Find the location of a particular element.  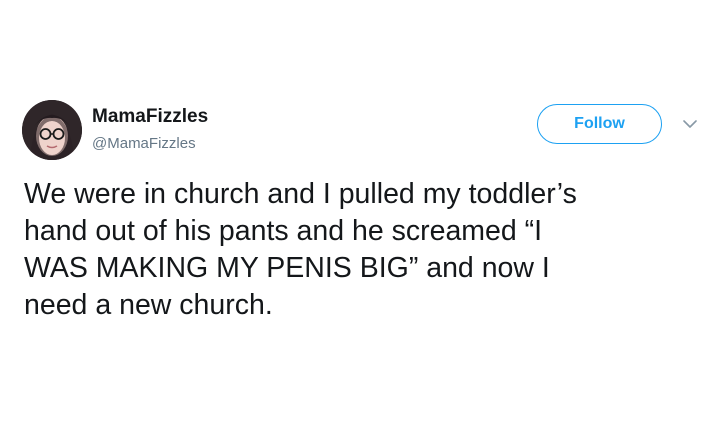

chevron-down-icon is located at coordinates (690, 124).